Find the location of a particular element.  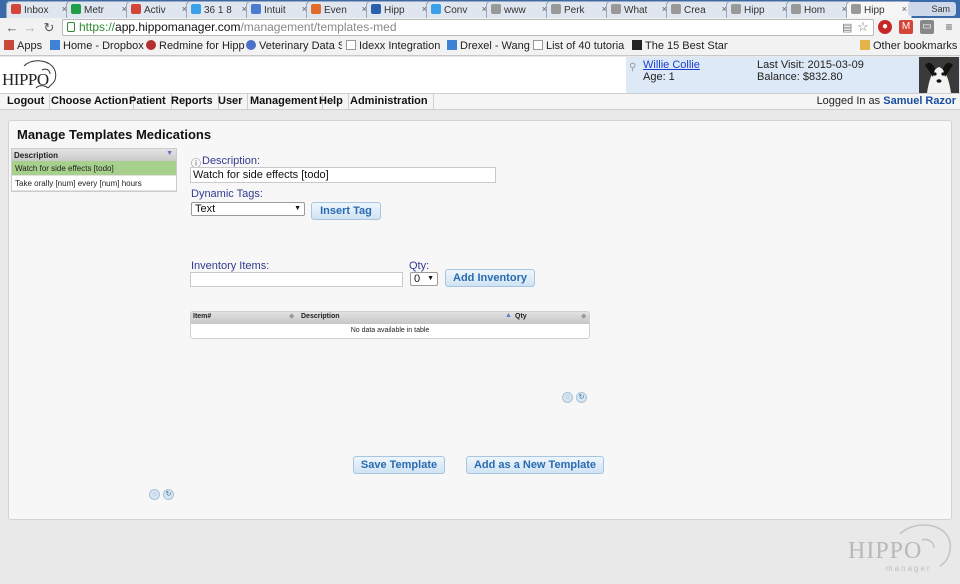

patient-name-link: Willie Collie is located at coordinates (671, 65).